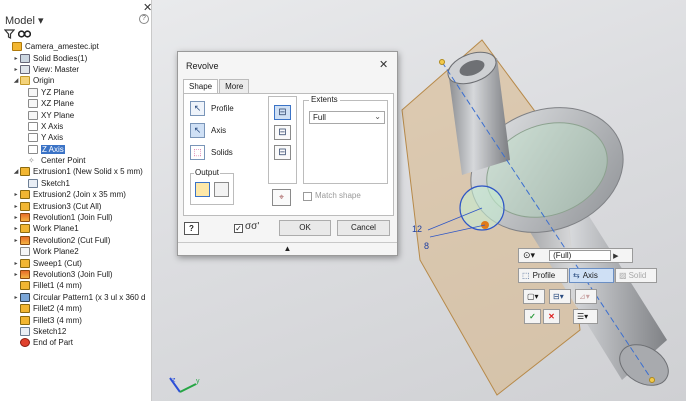  What do you see at coordinates (144, 19) in the screenshot?
I see `help-icon: ?` at bounding box center [144, 19].